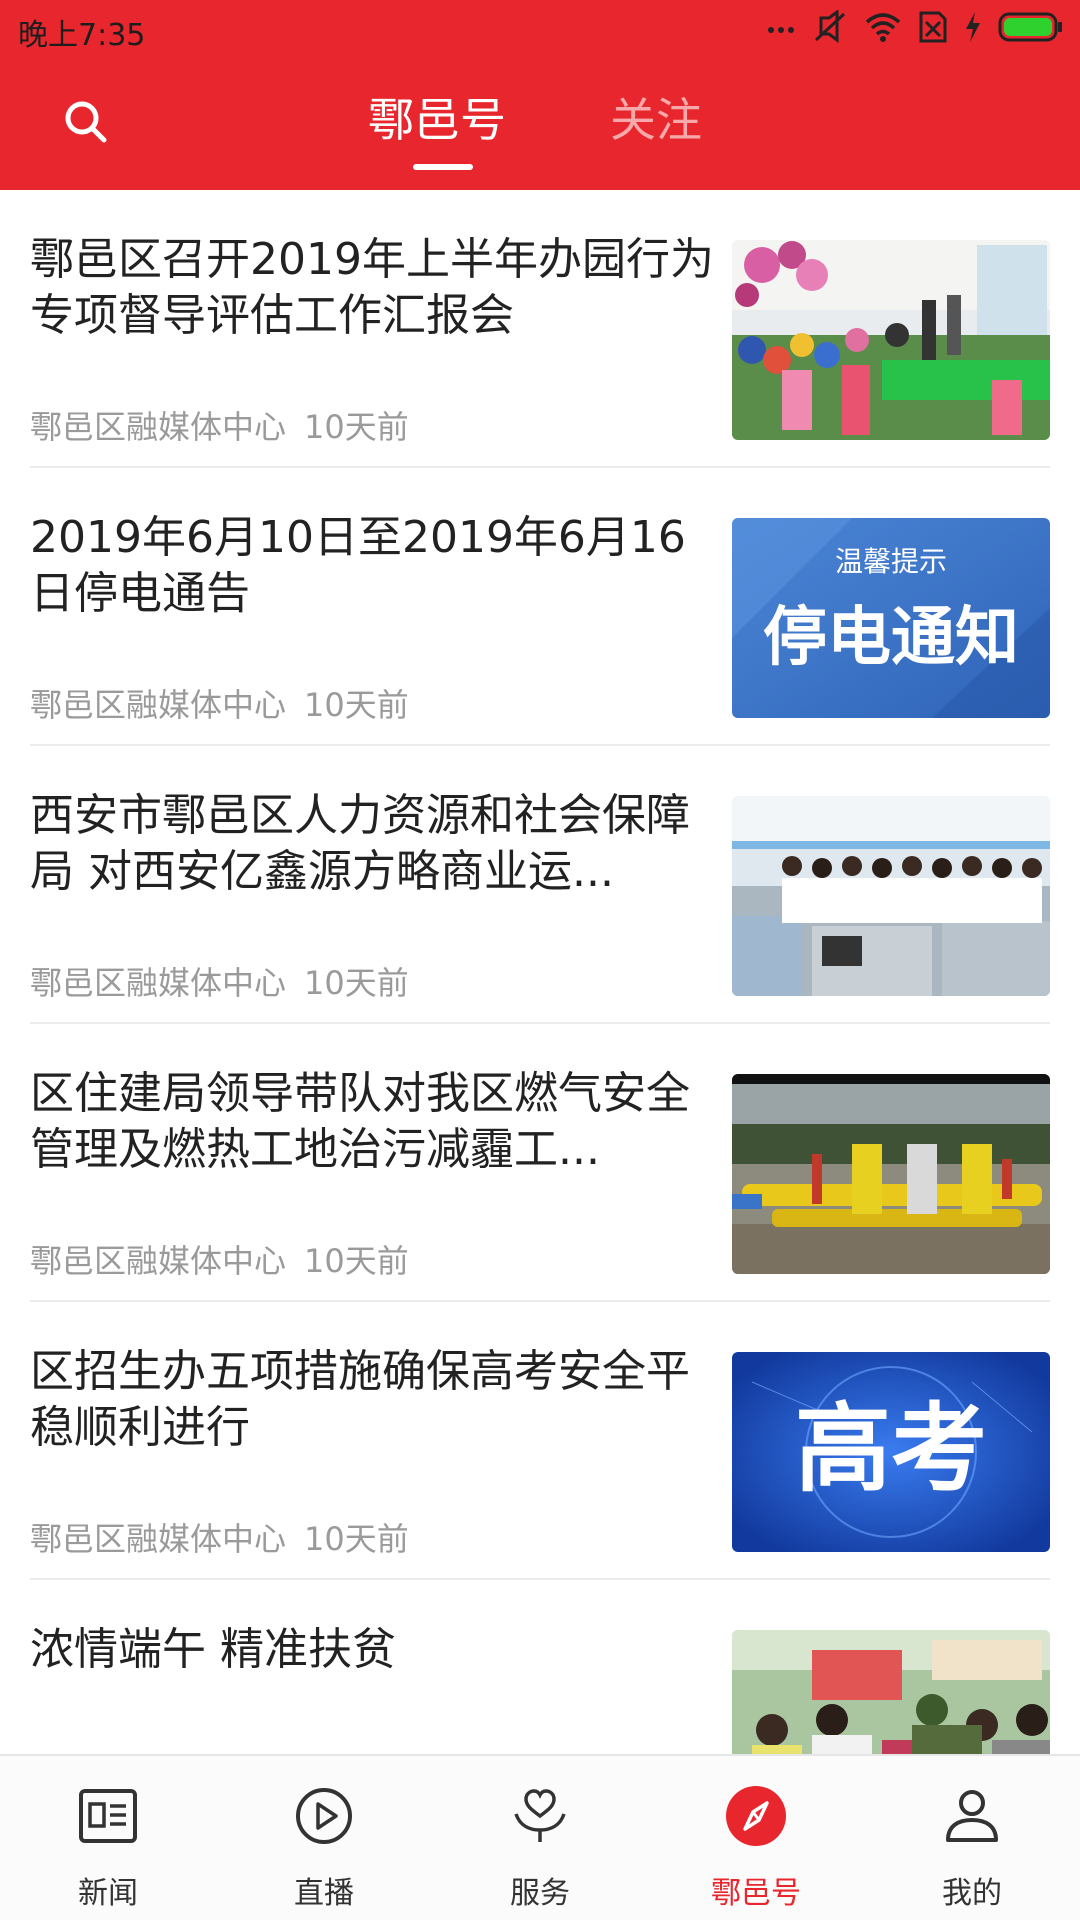 This screenshot has height=1920, width=1080. Describe the element at coordinates (540, 130) in the screenshot. I see `tab-row: 鄠邑号 关注` at that location.